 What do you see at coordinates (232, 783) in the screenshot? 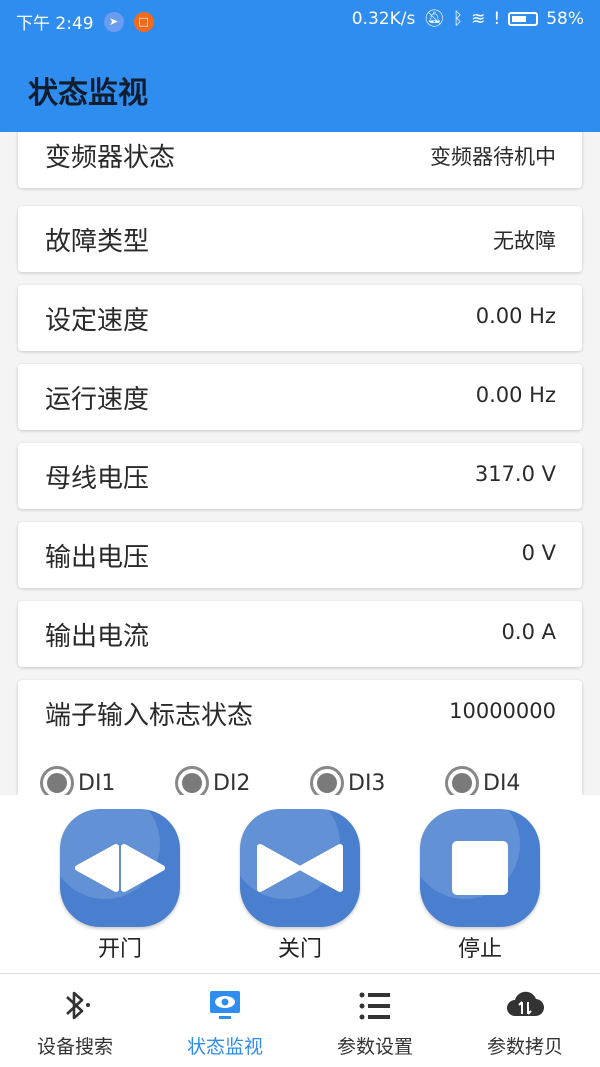
I see `di-label: DI2` at bounding box center [232, 783].